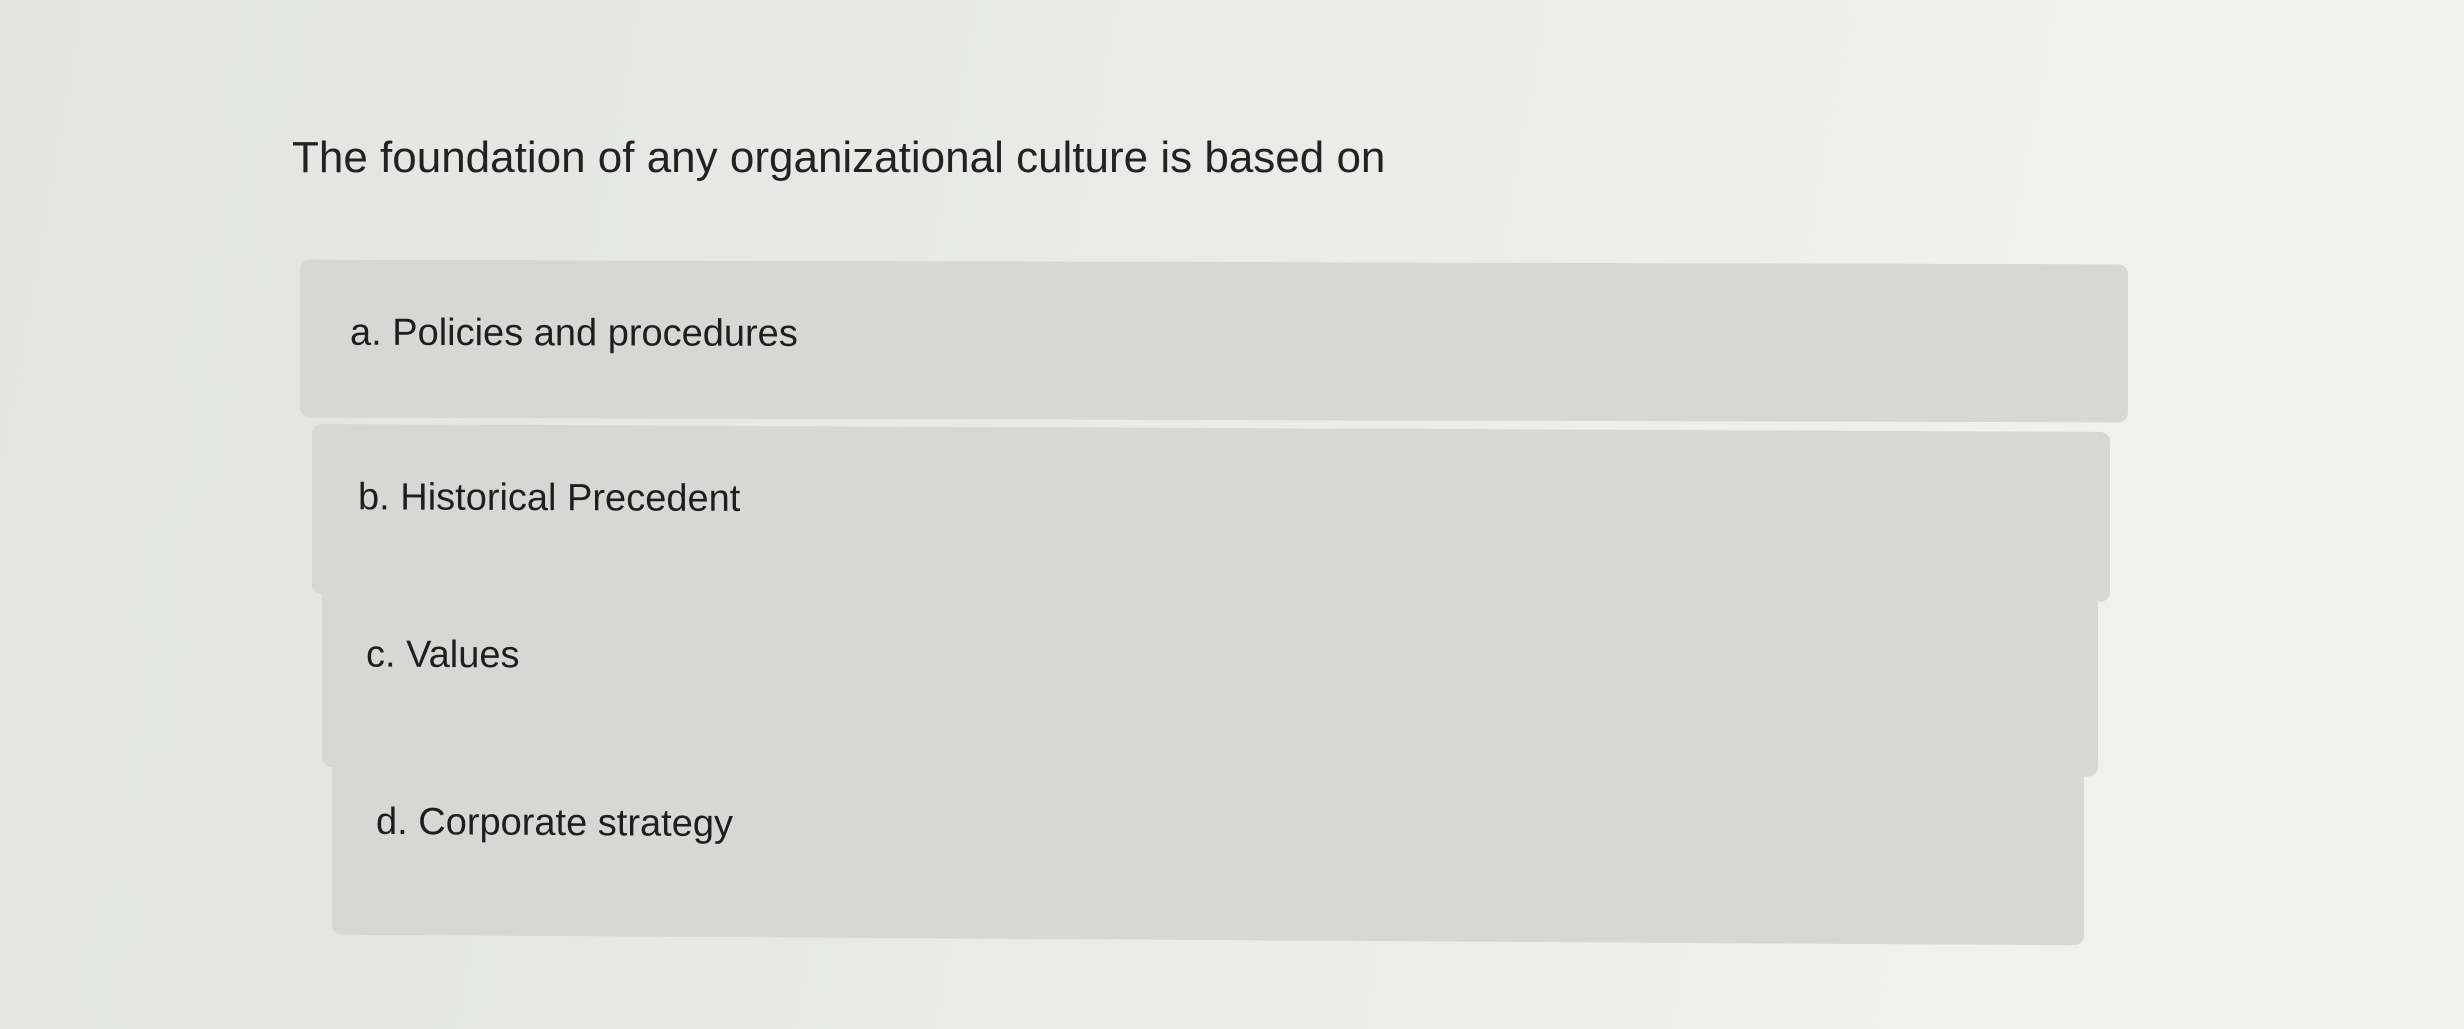 The width and height of the screenshot is (2464, 1029). Describe the element at coordinates (443, 655) in the screenshot. I see `answer-option-c-label: c. Values` at that location.